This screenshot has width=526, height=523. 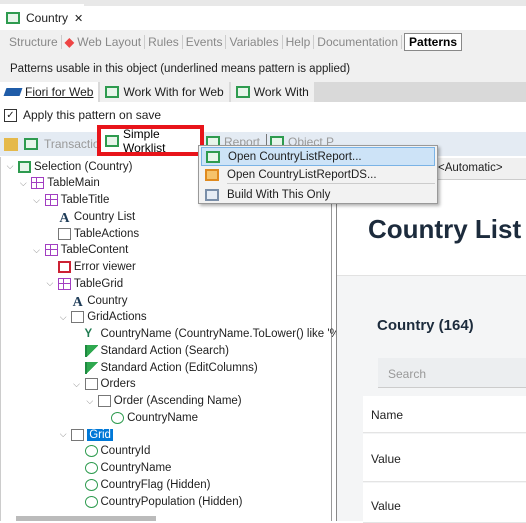 I want to click on tree-node: ⌵ Orders, so click(x=104, y=384).